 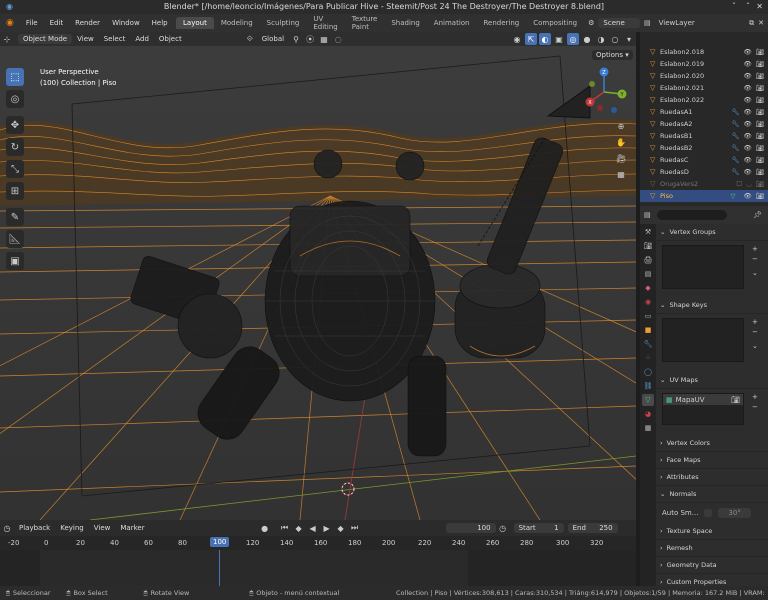 I want to click on vertex-groups-list, so click(x=703, y=267).